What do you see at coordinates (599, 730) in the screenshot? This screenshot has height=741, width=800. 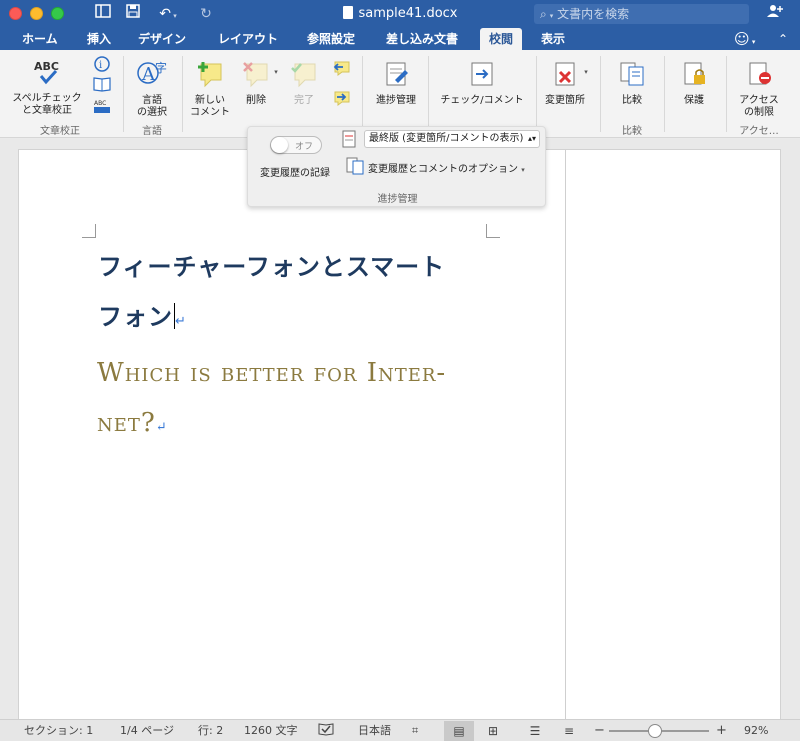 I see `zoom-out-button: −` at bounding box center [599, 730].